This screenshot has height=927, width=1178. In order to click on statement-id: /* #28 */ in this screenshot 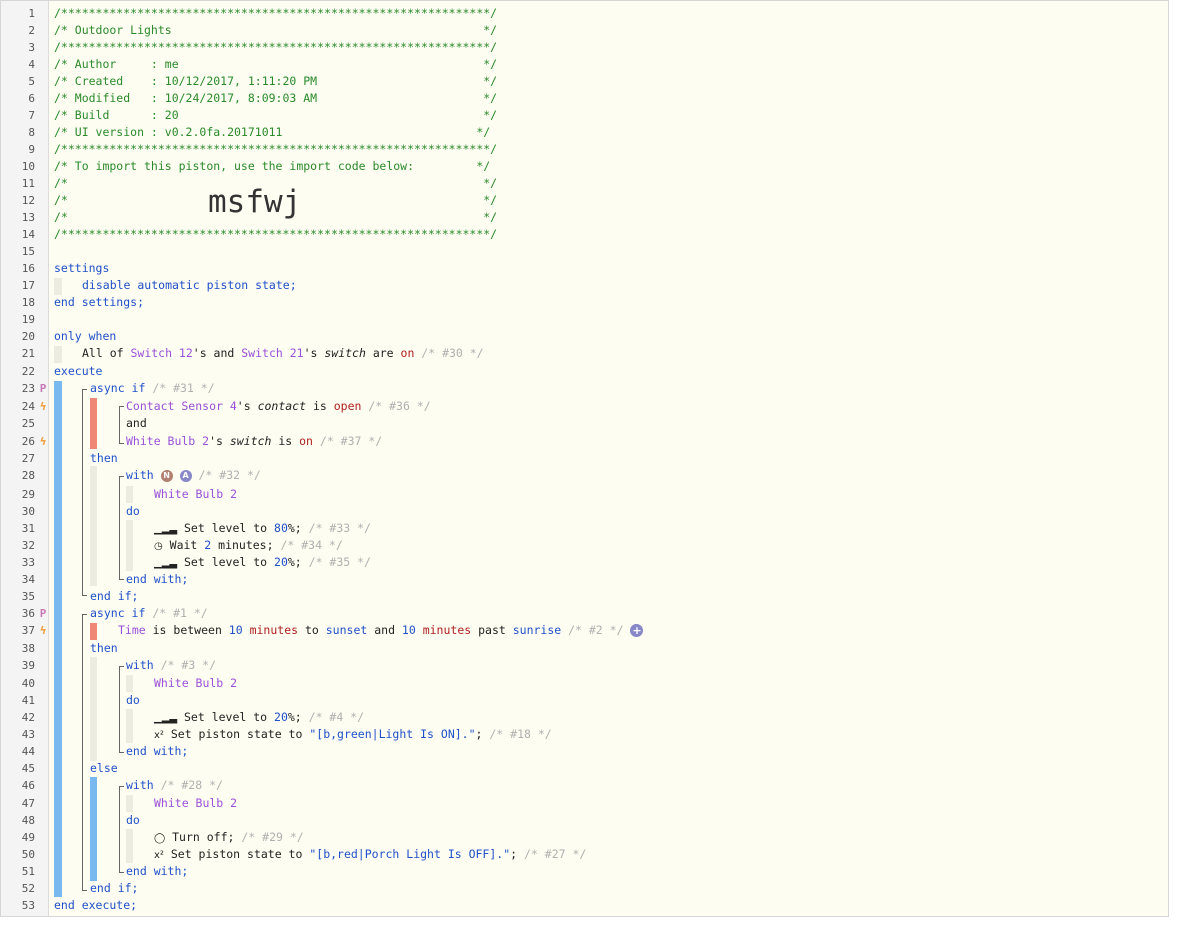, I will do `click(188, 785)`.